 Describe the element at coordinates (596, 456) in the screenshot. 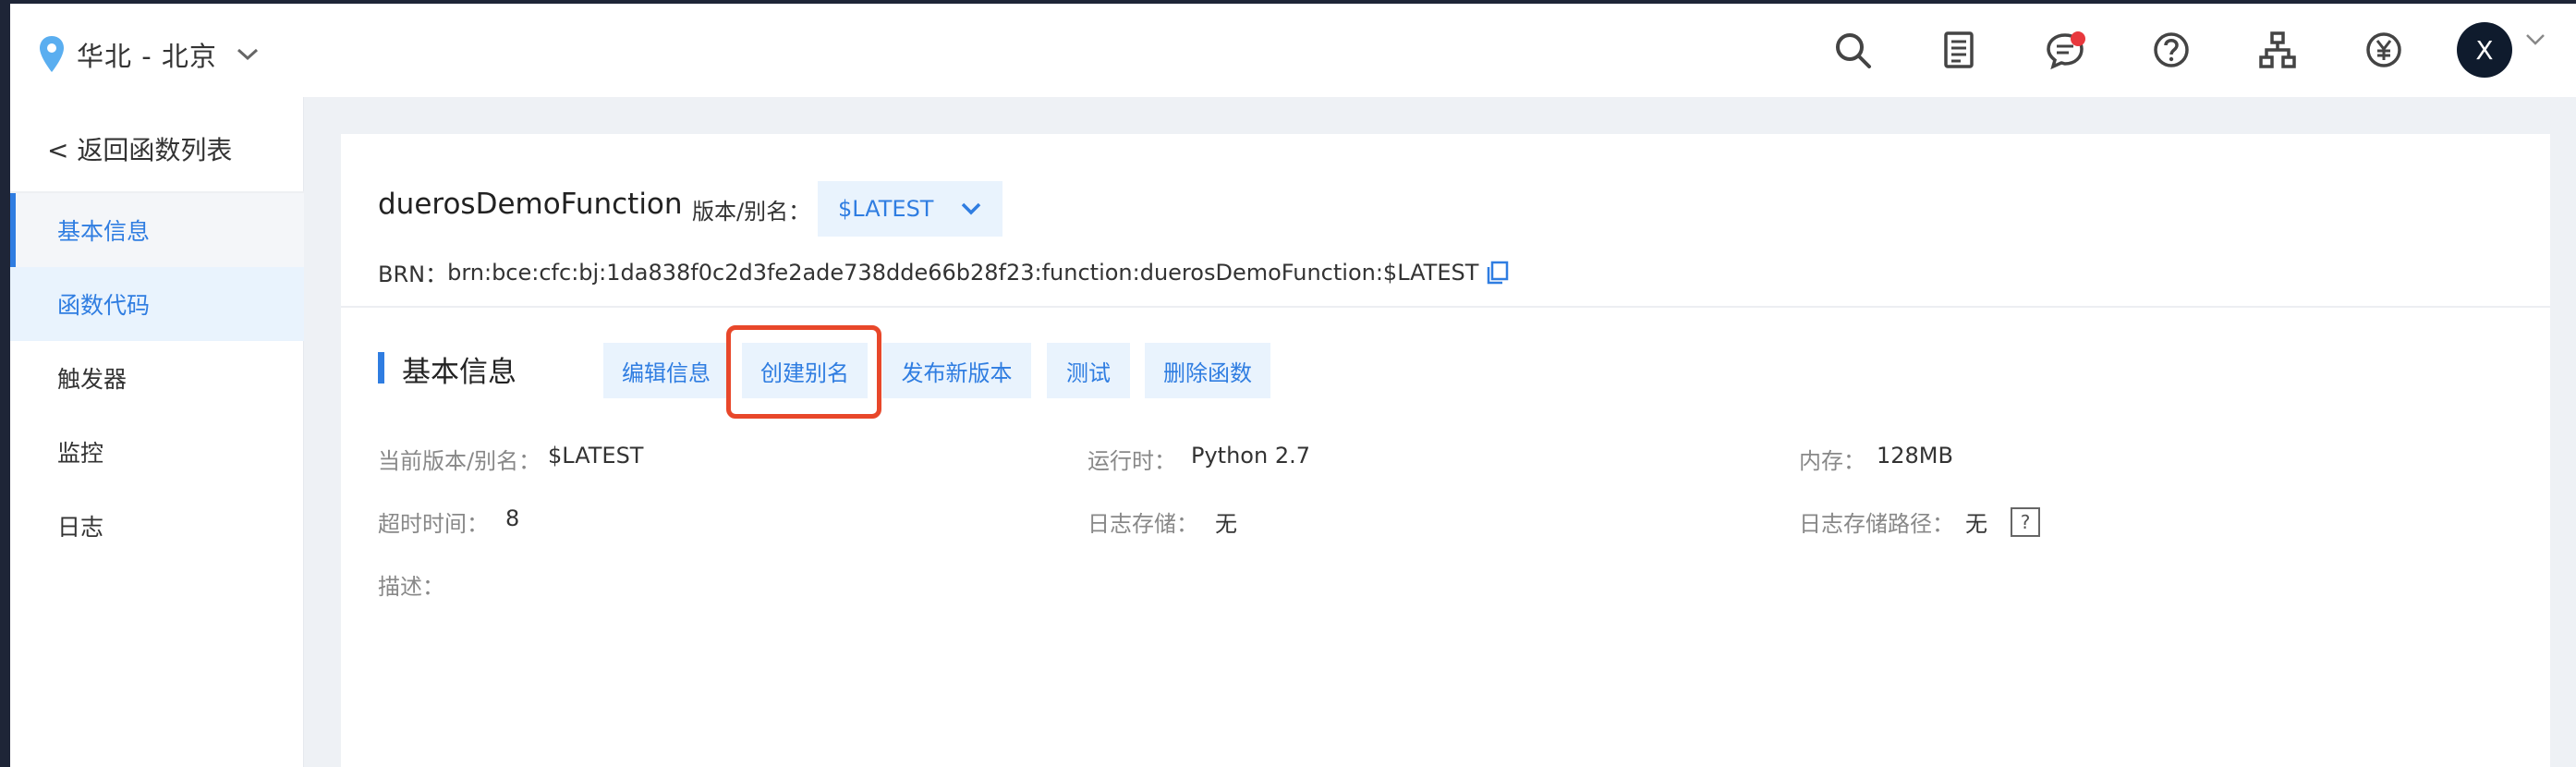

I see `current-version-value: $LATEST` at that location.